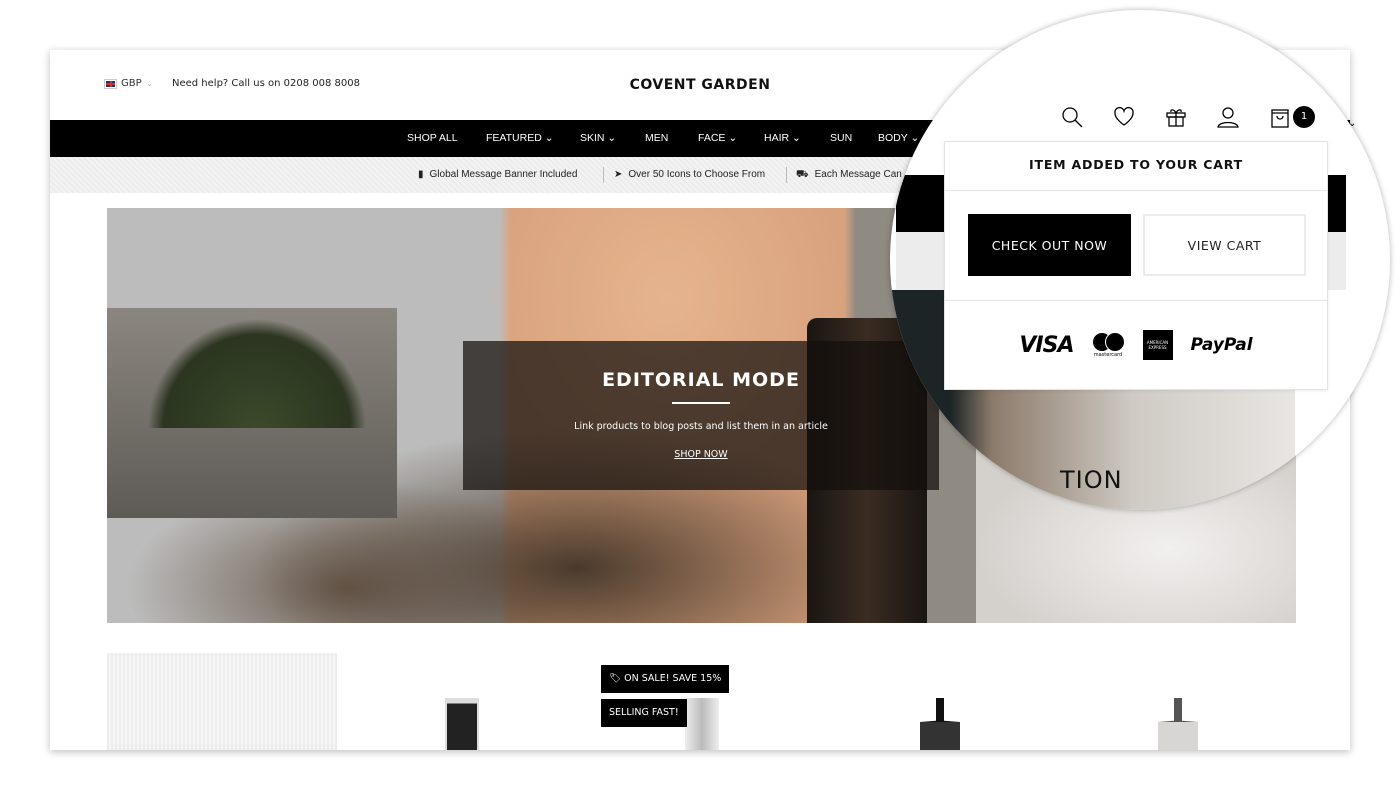 This screenshot has height=800, width=1400. What do you see at coordinates (520, 138) in the screenshot?
I see `nav-featured: FEATURED ⌄` at bounding box center [520, 138].